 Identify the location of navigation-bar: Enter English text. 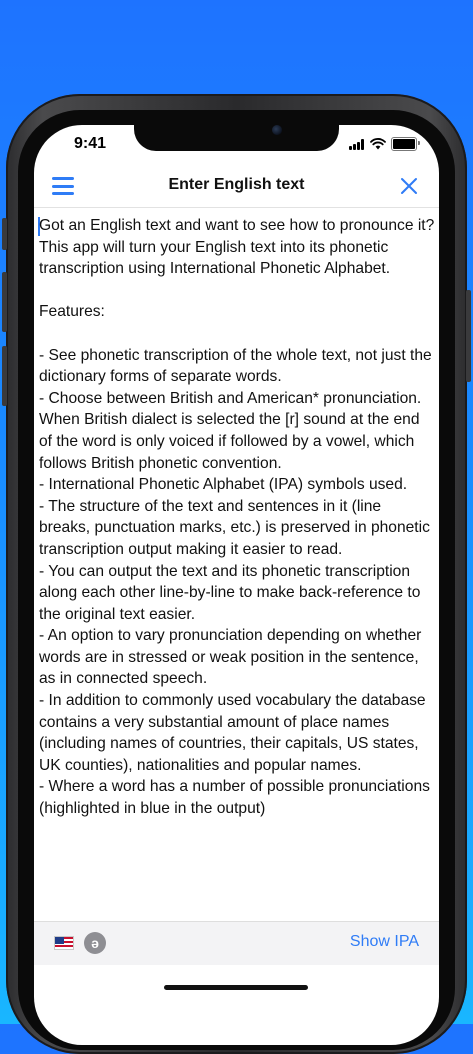
(236, 188).